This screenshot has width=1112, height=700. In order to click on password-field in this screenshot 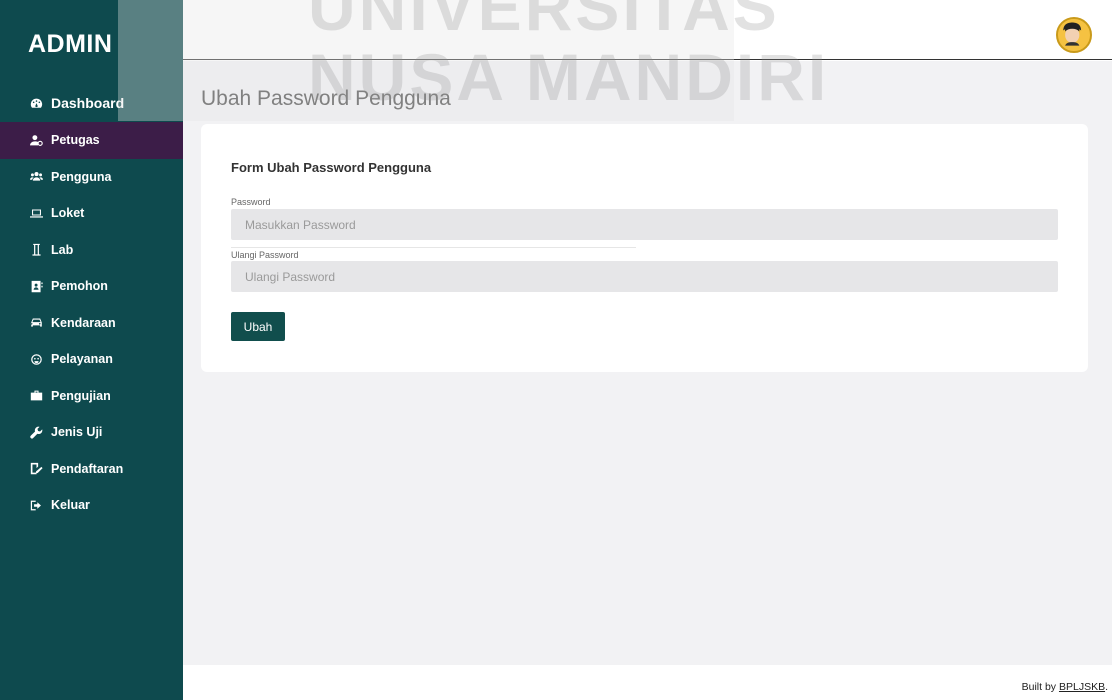, I will do `click(644, 224)`.